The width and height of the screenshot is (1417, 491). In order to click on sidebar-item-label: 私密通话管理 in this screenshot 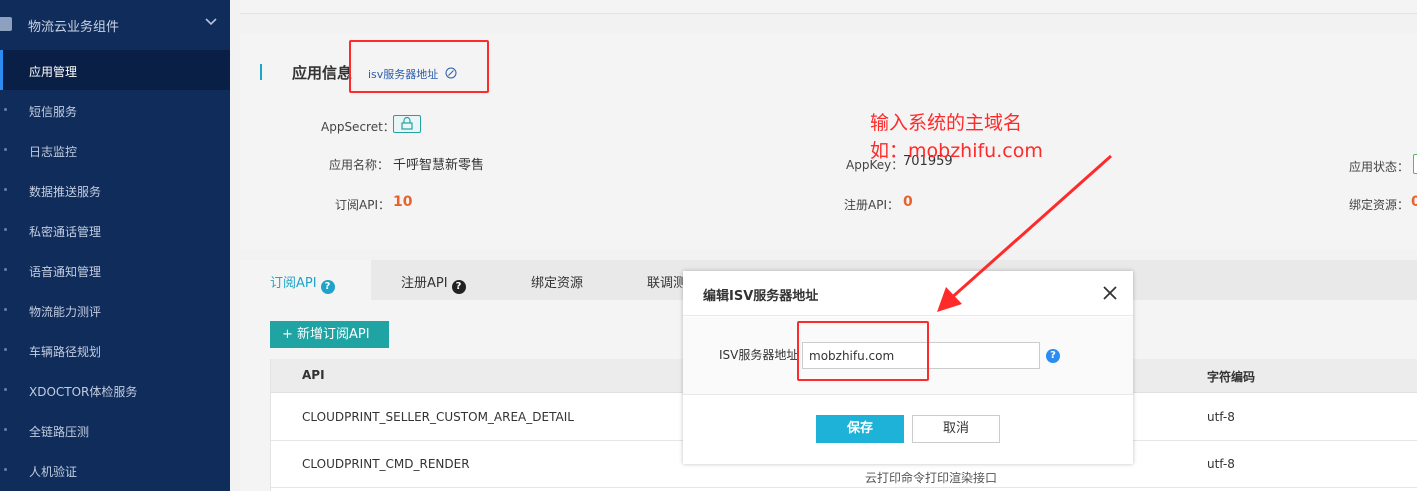, I will do `click(65, 232)`.